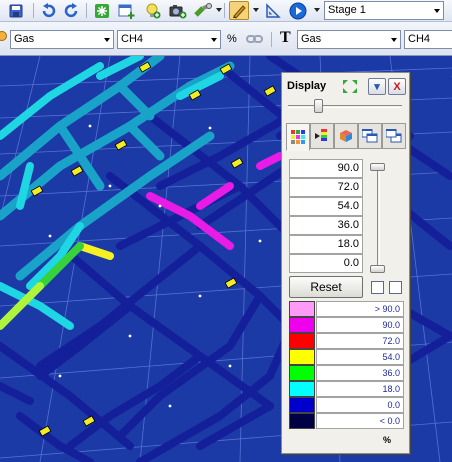 Image resolution: width=452 pixels, height=462 pixels. What do you see at coordinates (326, 225) in the screenshot?
I see `range-value-field: 36.0` at bounding box center [326, 225].